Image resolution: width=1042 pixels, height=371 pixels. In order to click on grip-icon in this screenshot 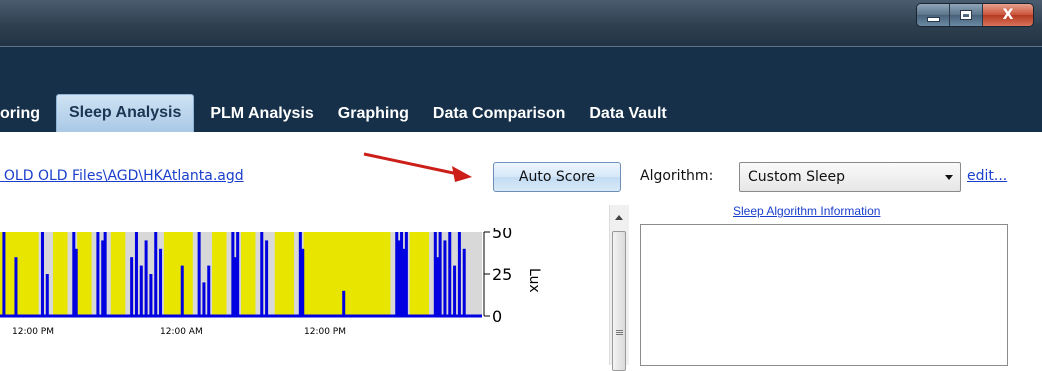, I will do `click(619, 330)`.